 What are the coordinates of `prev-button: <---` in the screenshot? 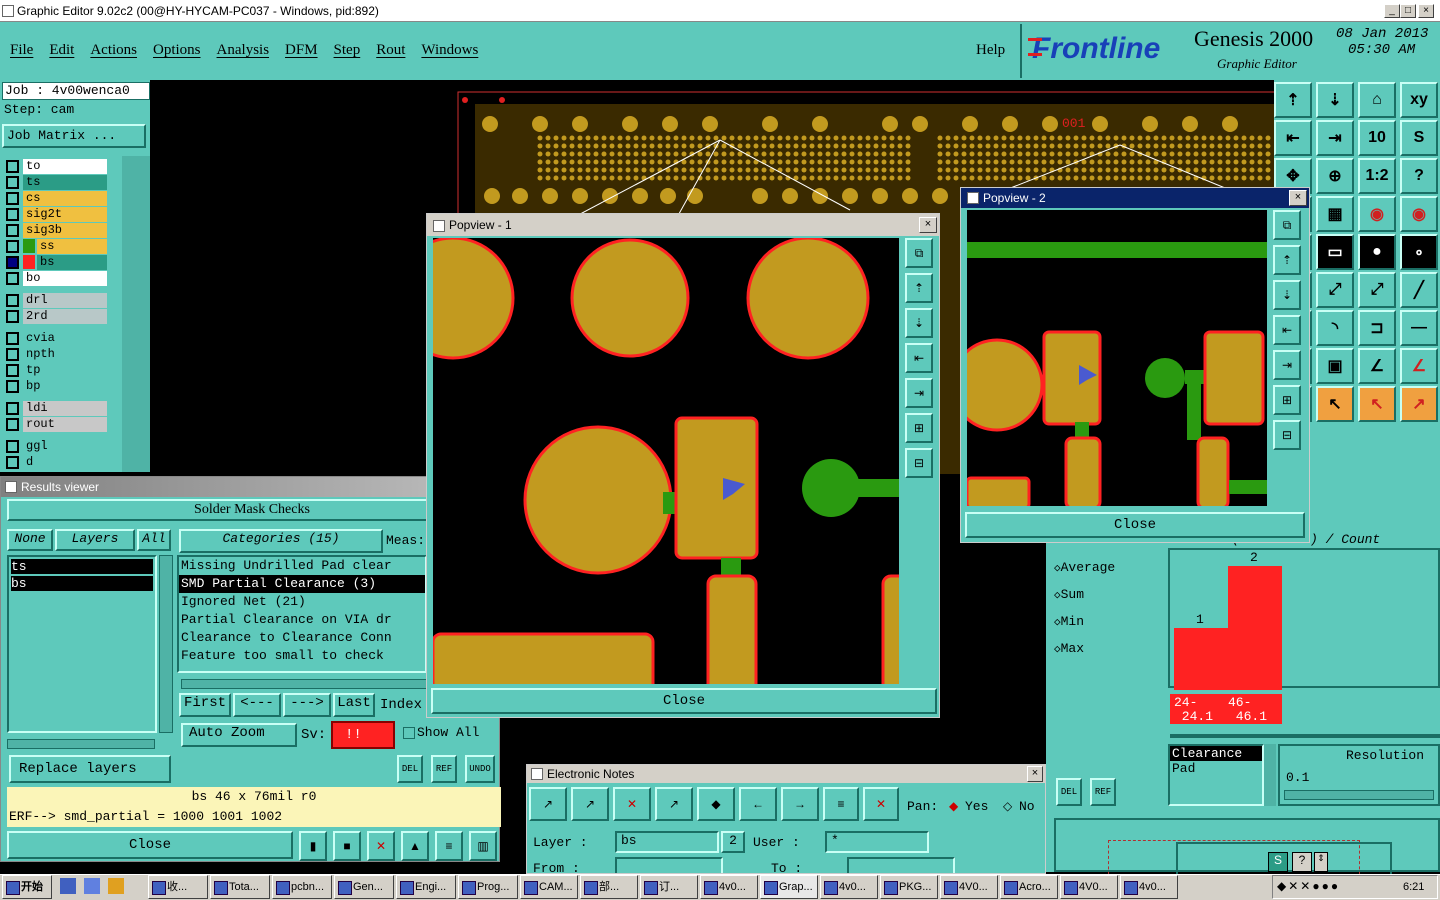 It's located at (257, 705).